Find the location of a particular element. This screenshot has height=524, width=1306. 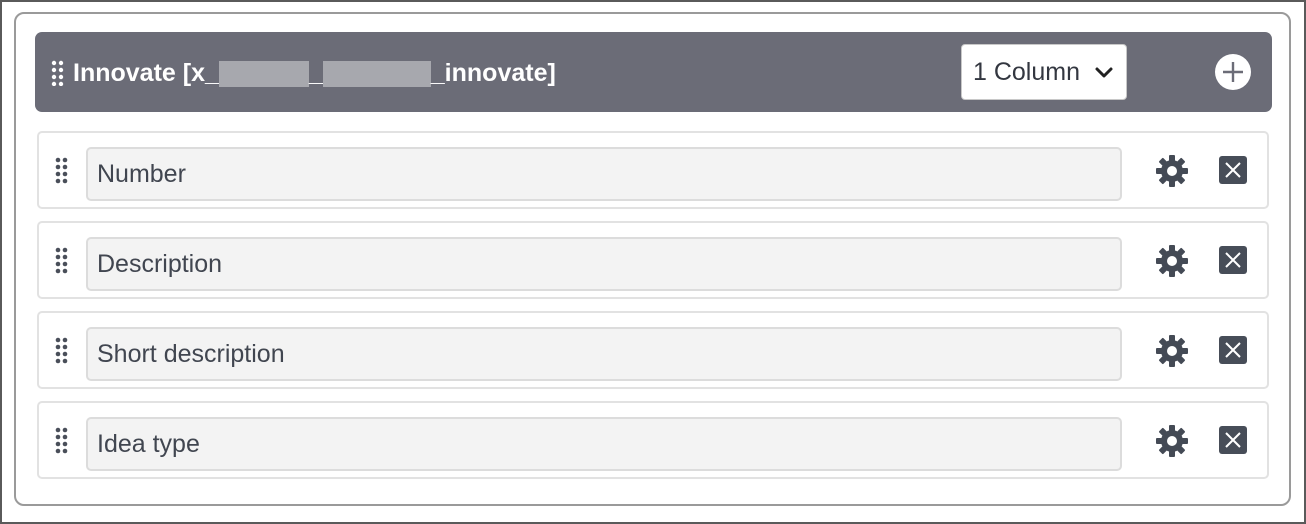

field-row: Number is located at coordinates (653, 170).